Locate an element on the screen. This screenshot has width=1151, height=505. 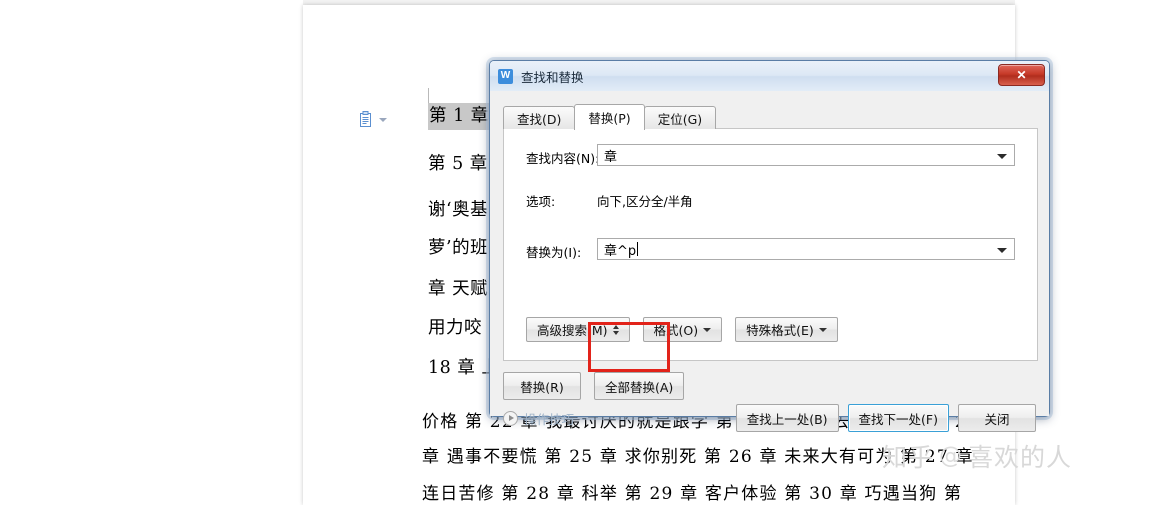
document-line: 章 遇事不要慌 第 25 章 求你别死 第 26 章 未来大有可为 第 27 章 is located at coordinates (698, 457).